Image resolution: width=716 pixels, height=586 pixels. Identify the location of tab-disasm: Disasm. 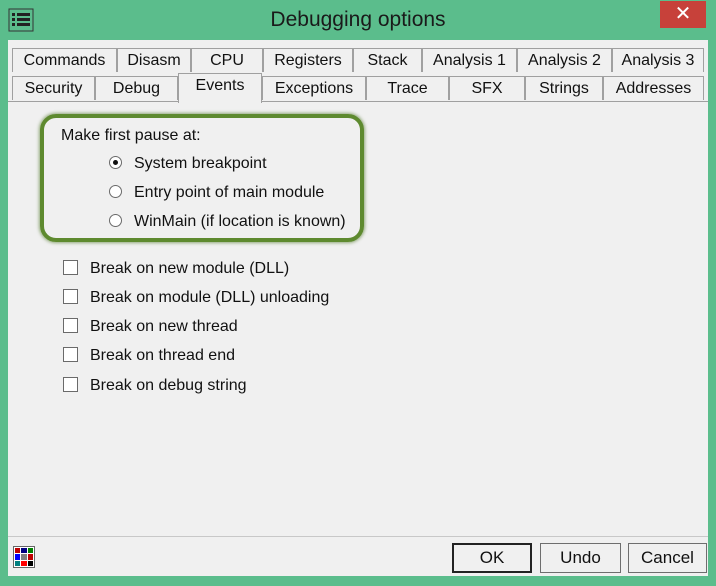
(154, 60).